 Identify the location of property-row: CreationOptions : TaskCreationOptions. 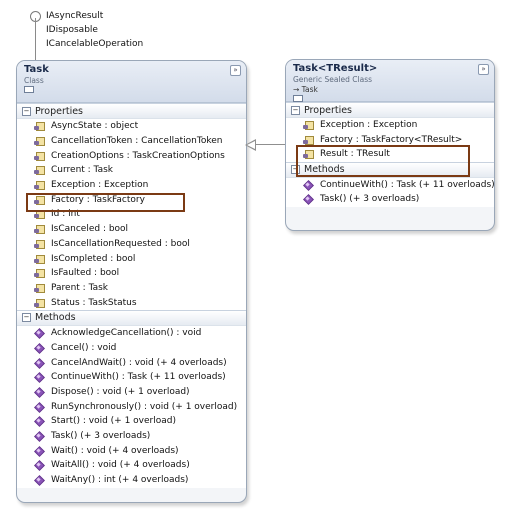
(131, 155).